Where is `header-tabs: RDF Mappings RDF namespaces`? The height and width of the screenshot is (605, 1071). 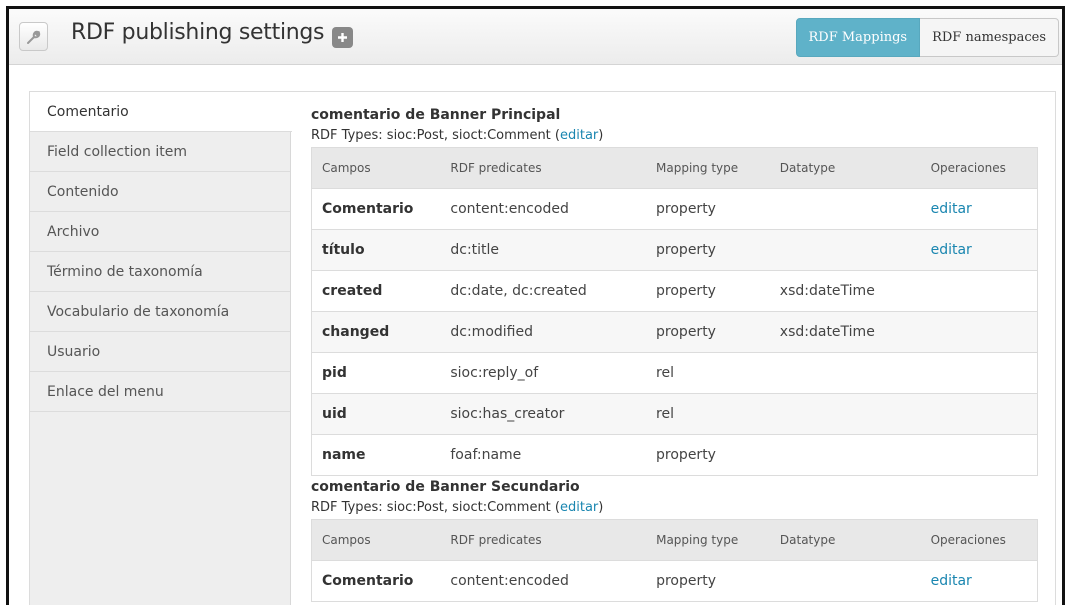 header-tabs: RDF Mappings RDF namespaces is located at coordinates (927, 37).